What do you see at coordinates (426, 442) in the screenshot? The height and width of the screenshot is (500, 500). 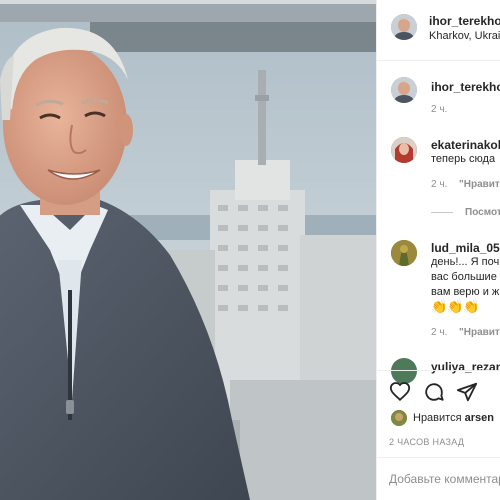 I see `post-date: 2 ЧАСОВ НАЗАД` at bounding box center [426, 442].